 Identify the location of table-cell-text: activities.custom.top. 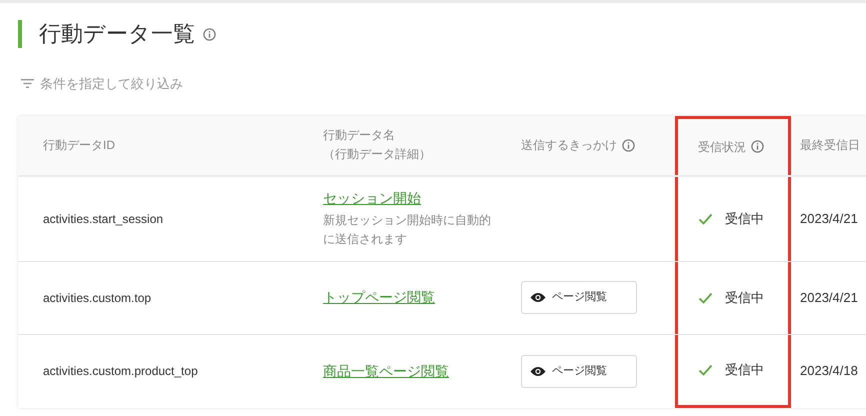
(97, 298).